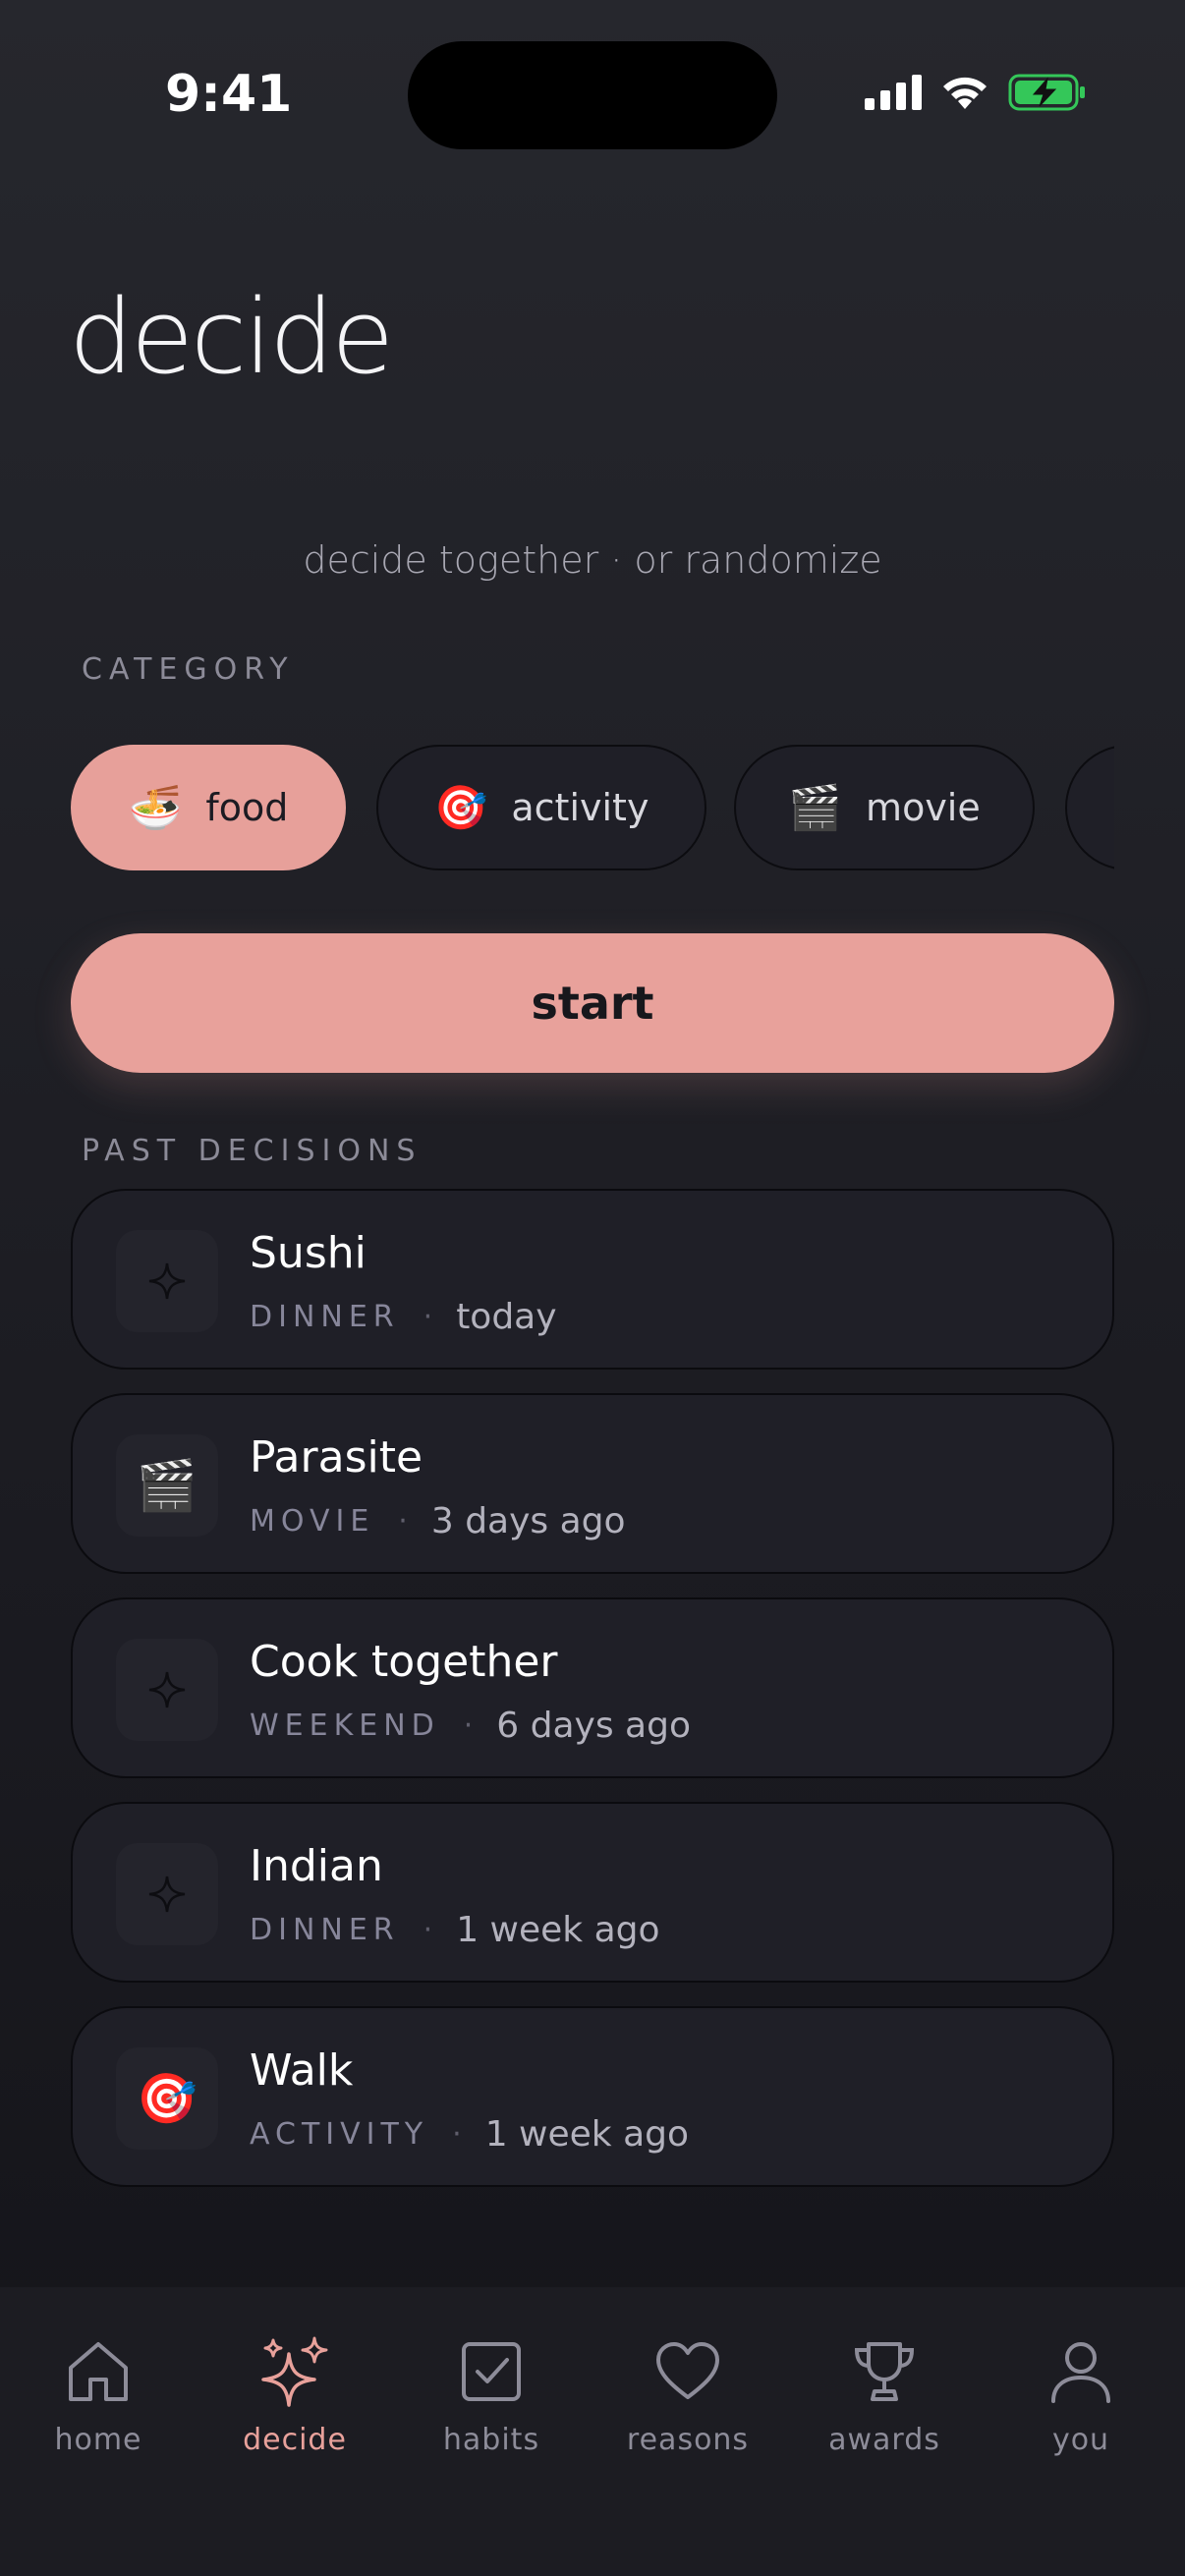 The height and width of the screenshot is (2576, 1185). What do you see at coordinates (491, 2440) in the screenshot?
I see `tab-label: habits` at bounding box center [491, 2440].